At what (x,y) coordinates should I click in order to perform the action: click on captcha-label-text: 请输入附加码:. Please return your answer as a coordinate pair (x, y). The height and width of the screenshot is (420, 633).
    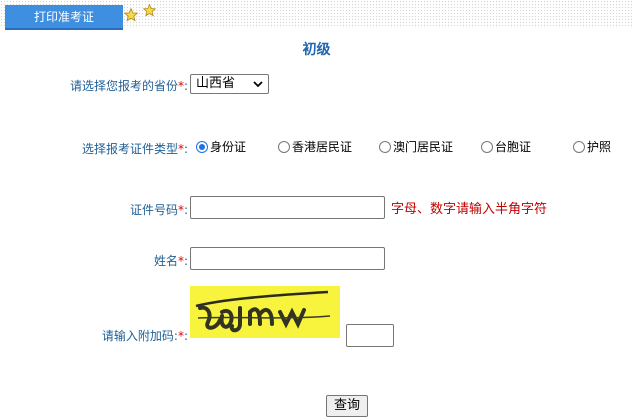
    Looking at the image, I should click on (139, 336).